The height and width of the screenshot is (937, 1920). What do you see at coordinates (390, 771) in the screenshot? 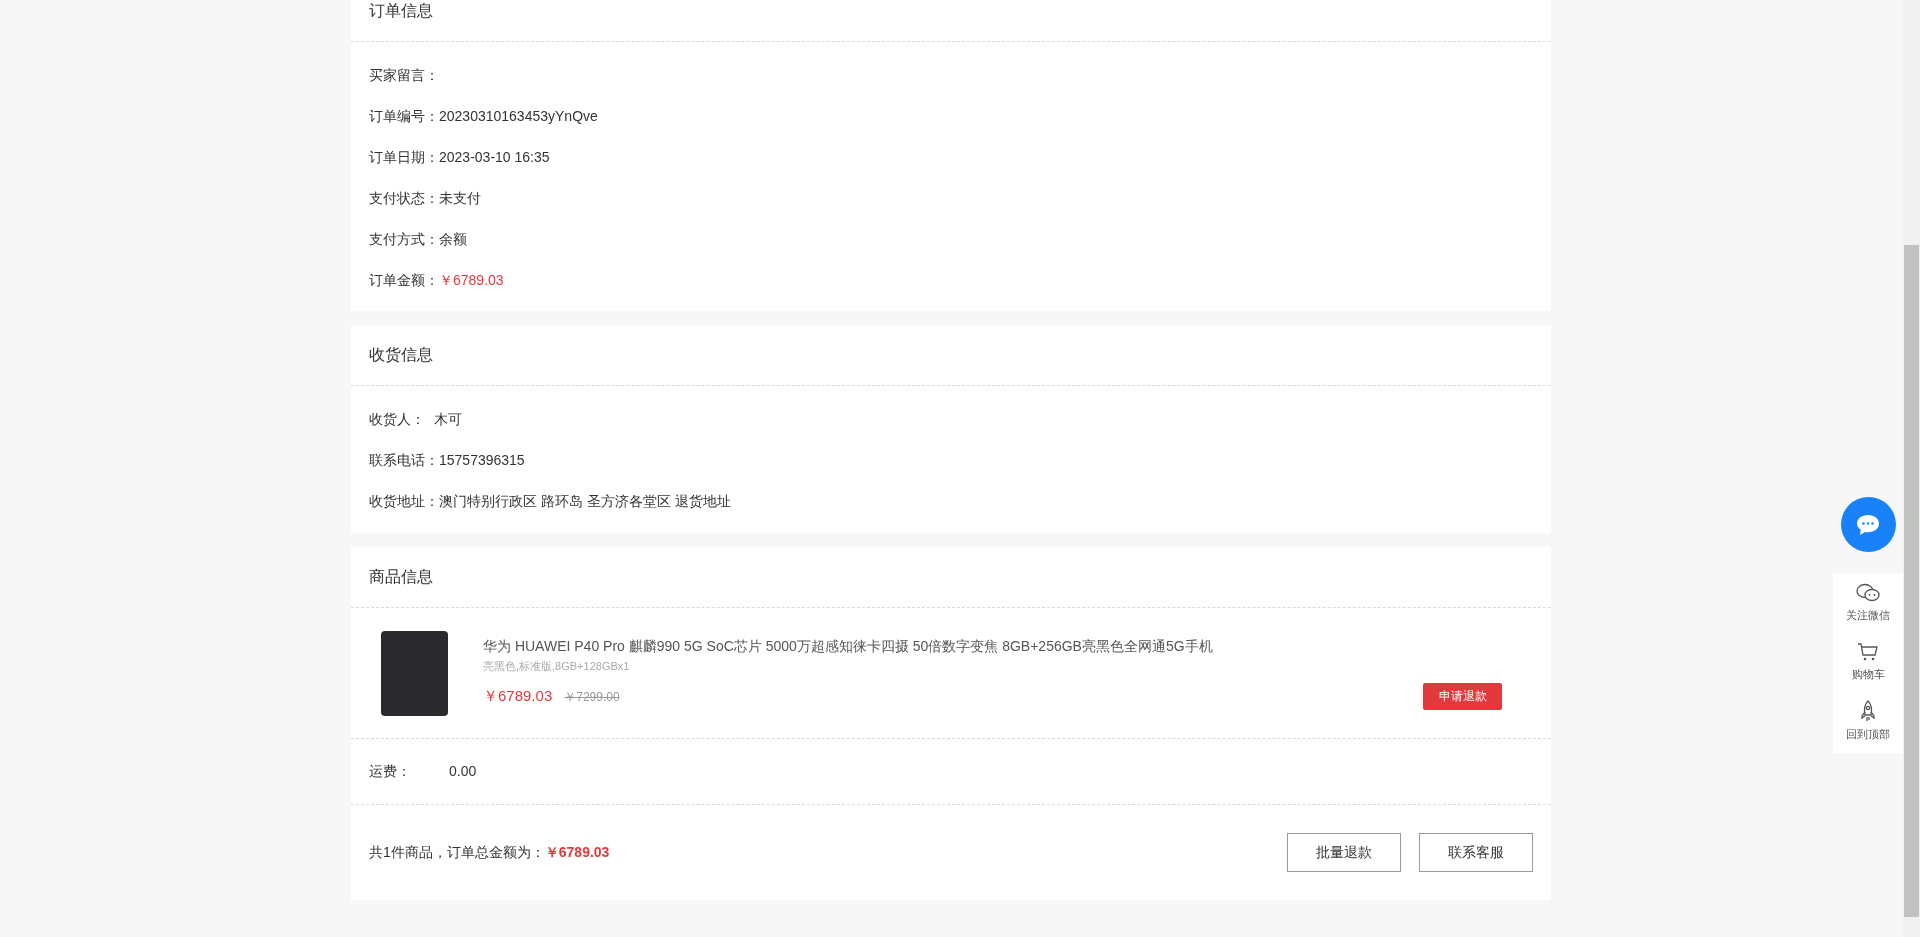
I see `freight-label: 运费：` at bounding box center [390, 771].